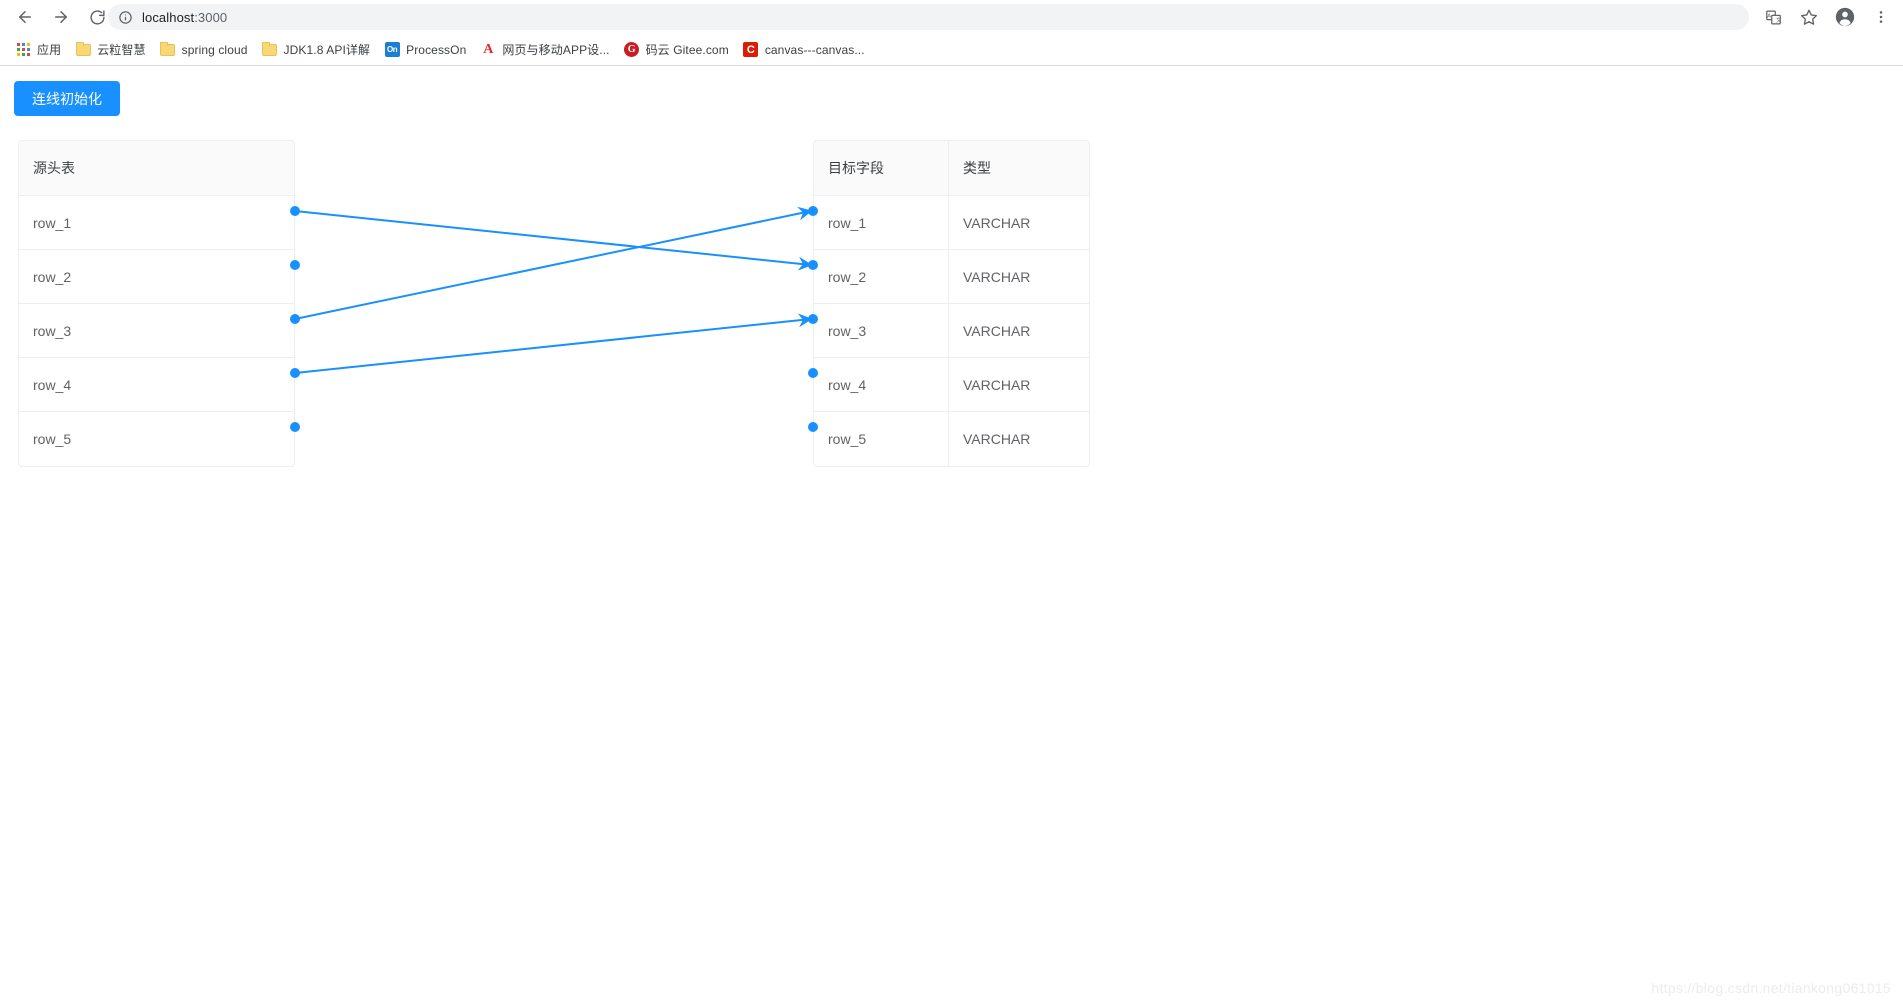 The width and height of the screenshot is (1903, 1004). What do you see at coordinates (847, 330) in the screenshot?
I see `target-row-name: row_3` at bounding box center [847, 330].